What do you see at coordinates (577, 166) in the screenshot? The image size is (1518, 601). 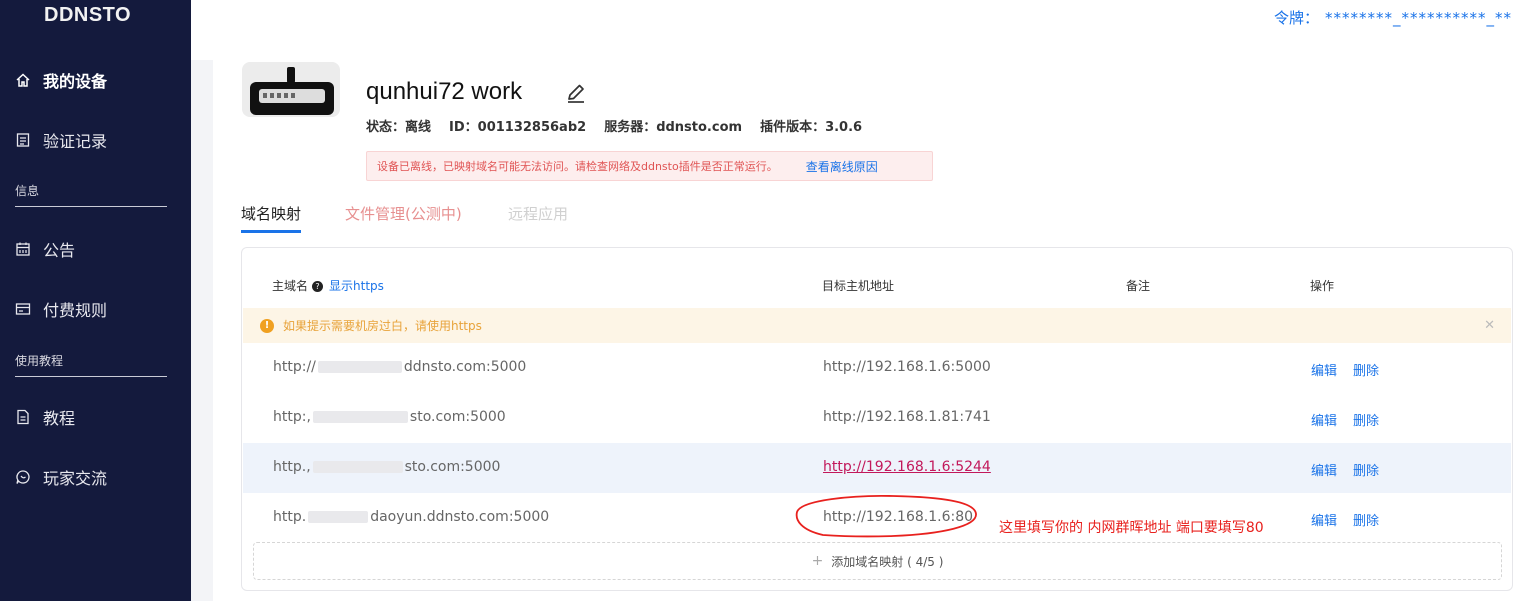 I see `offline-alert-message: 设备已离线，已映射域名可能无法访问。请检查网络及ddnsto插件是否正常运行。` at bounding box center [577, 166].